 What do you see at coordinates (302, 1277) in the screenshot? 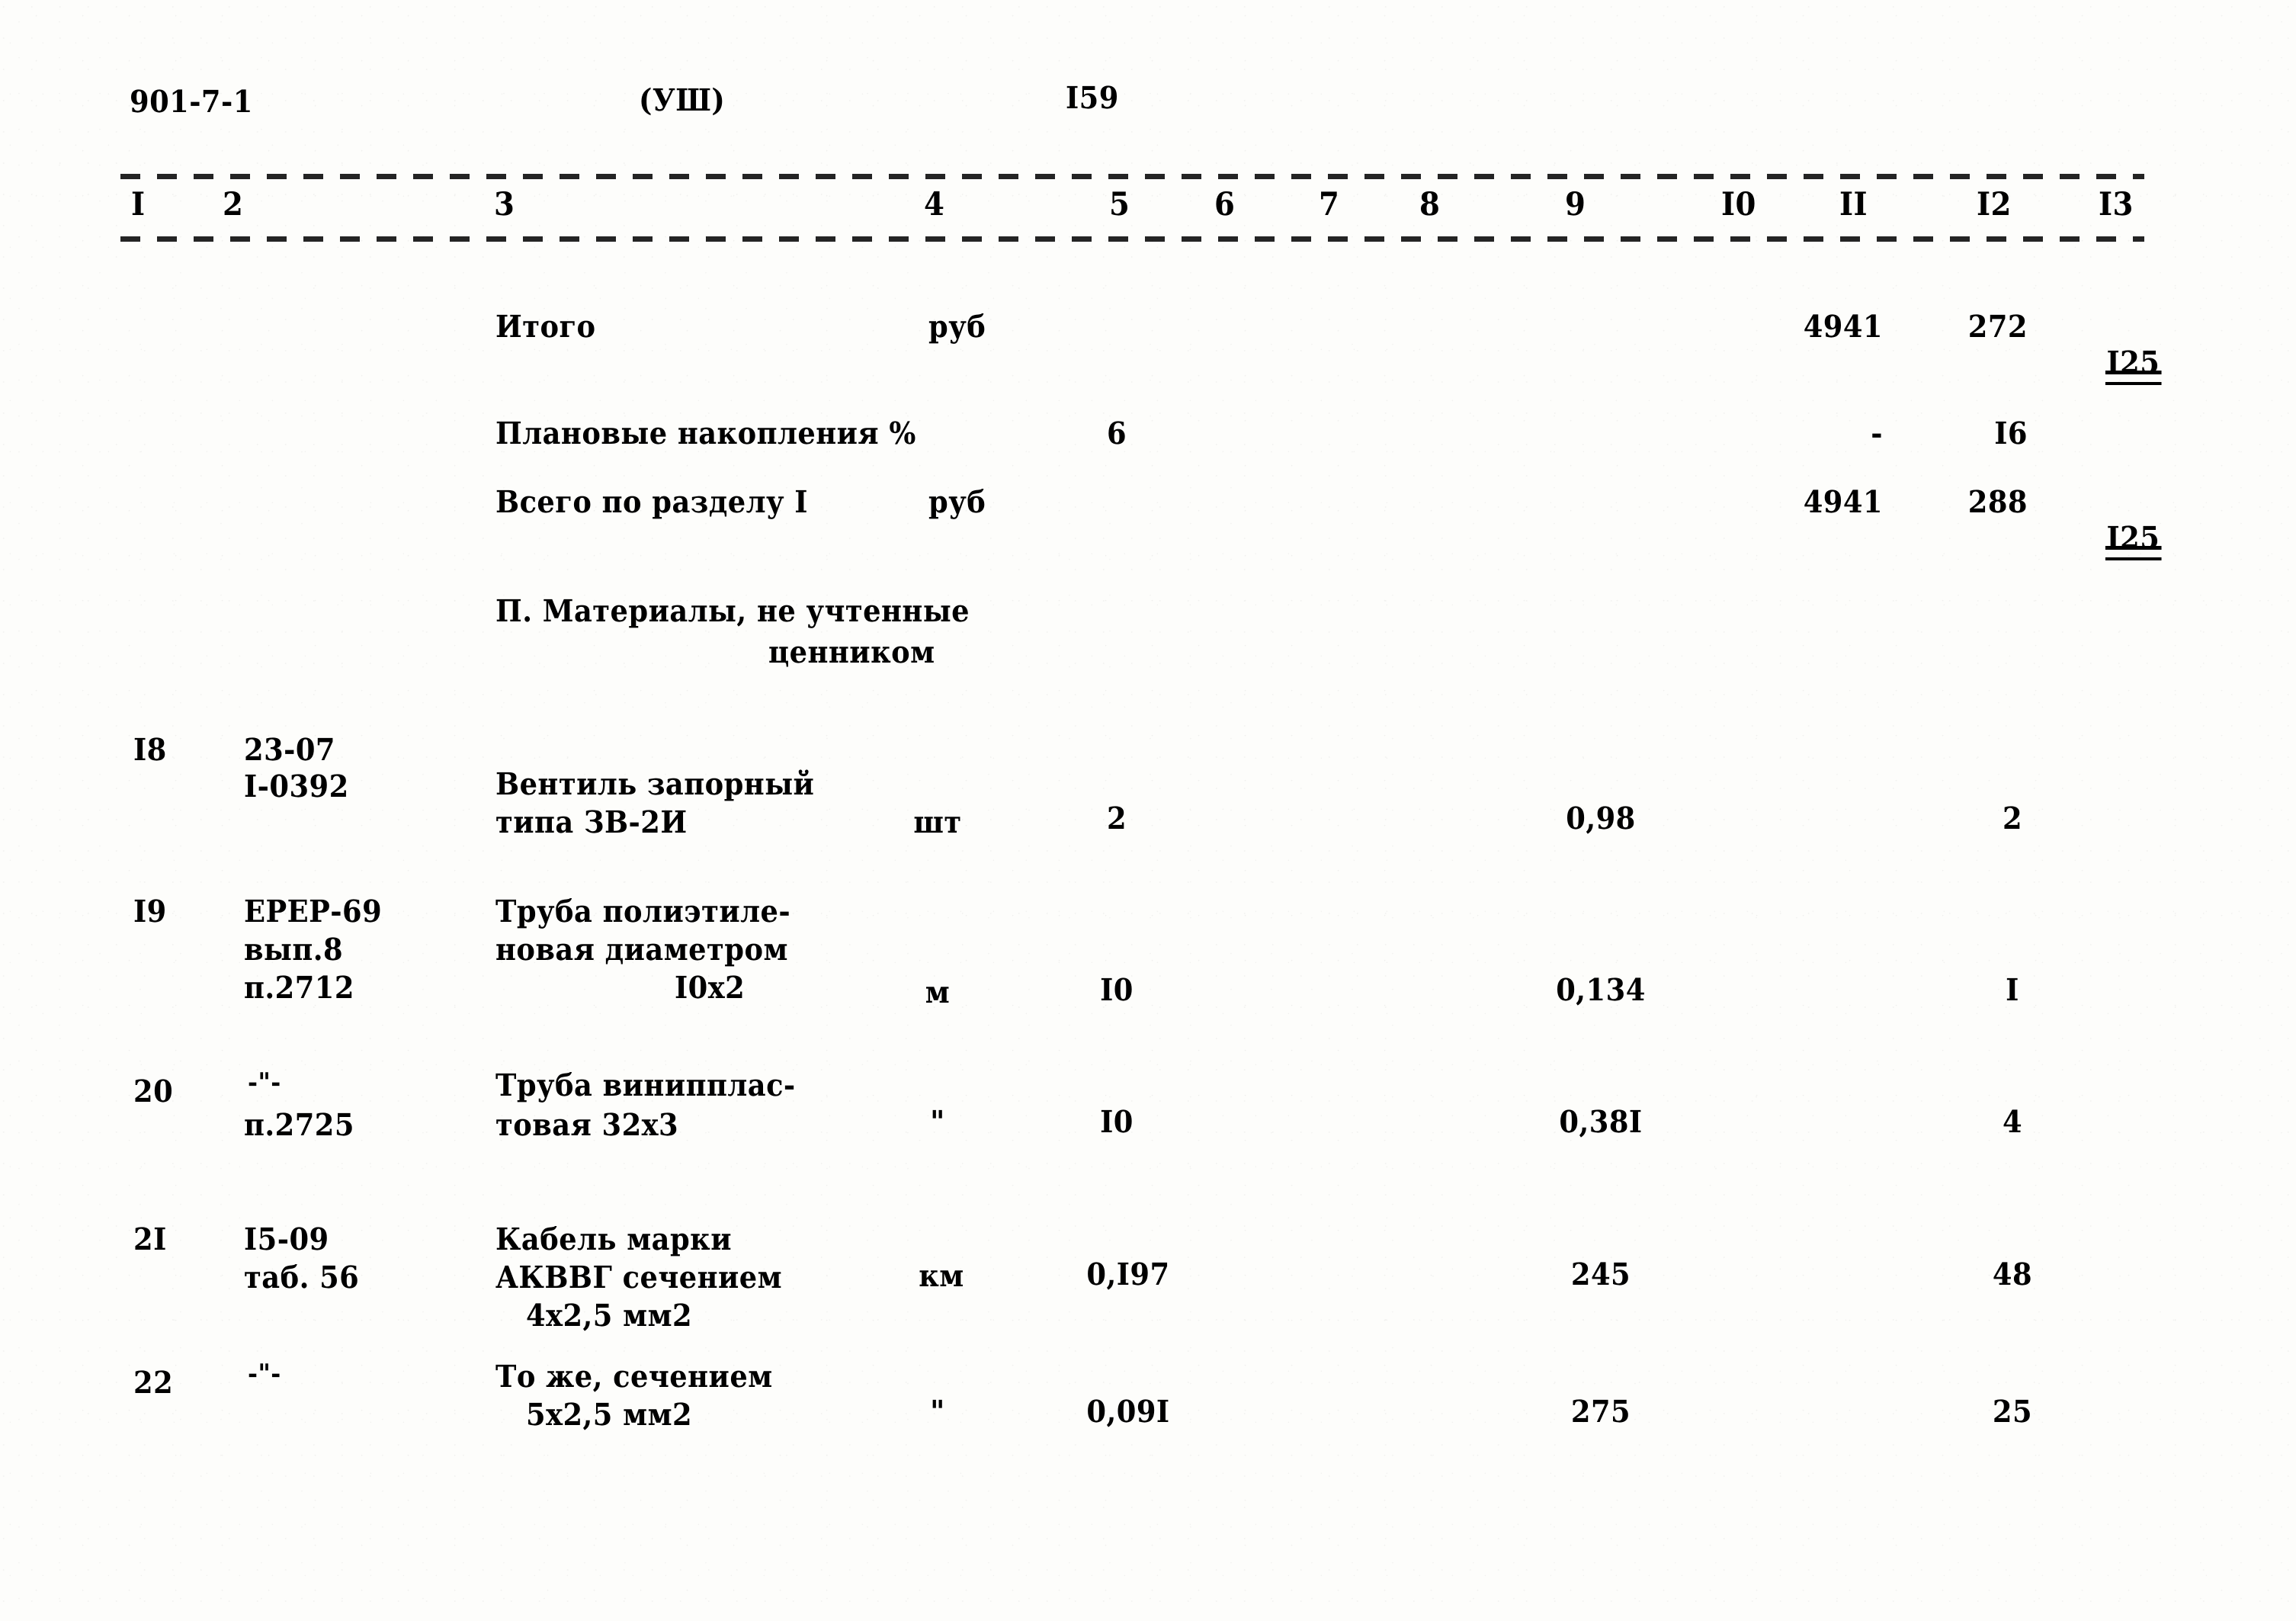
I see `row-code-3-1: таб. 56` at bounding box center [302, 1277].